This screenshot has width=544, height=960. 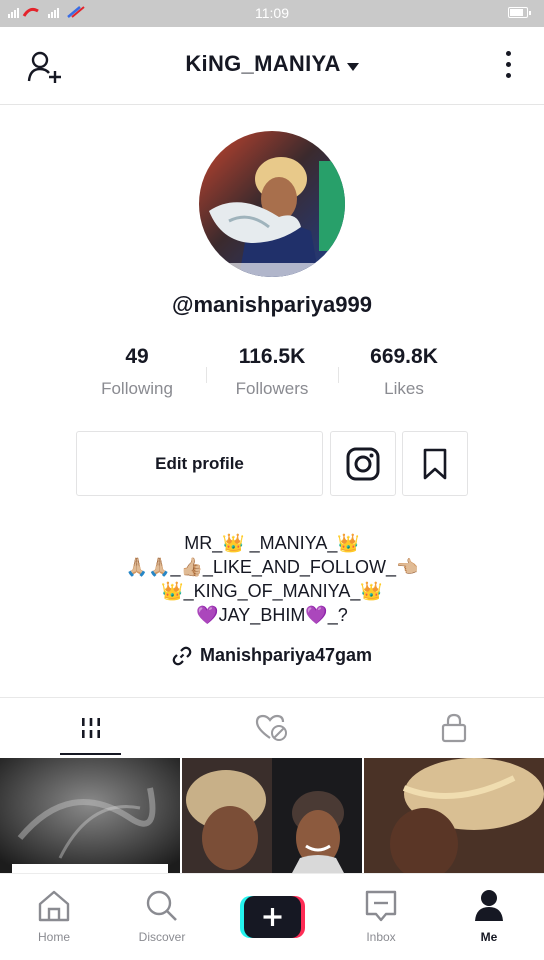 I want to click on bio-line: 💜JAY_BHIM💜_?, so click(x=272, y=615).